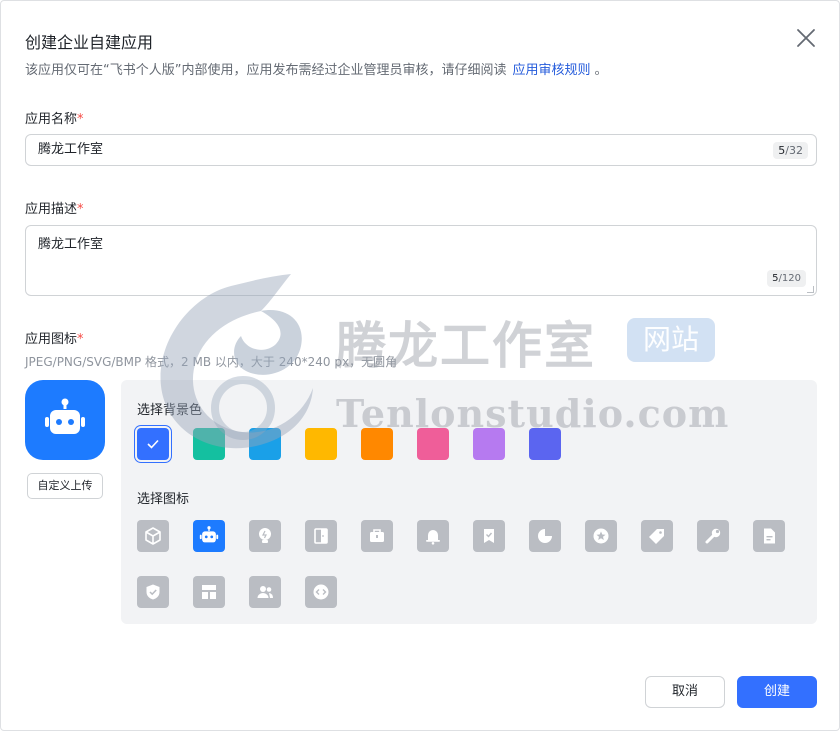  I want to click on app-desc-value: 腾龙工作室, so click(71, 244).